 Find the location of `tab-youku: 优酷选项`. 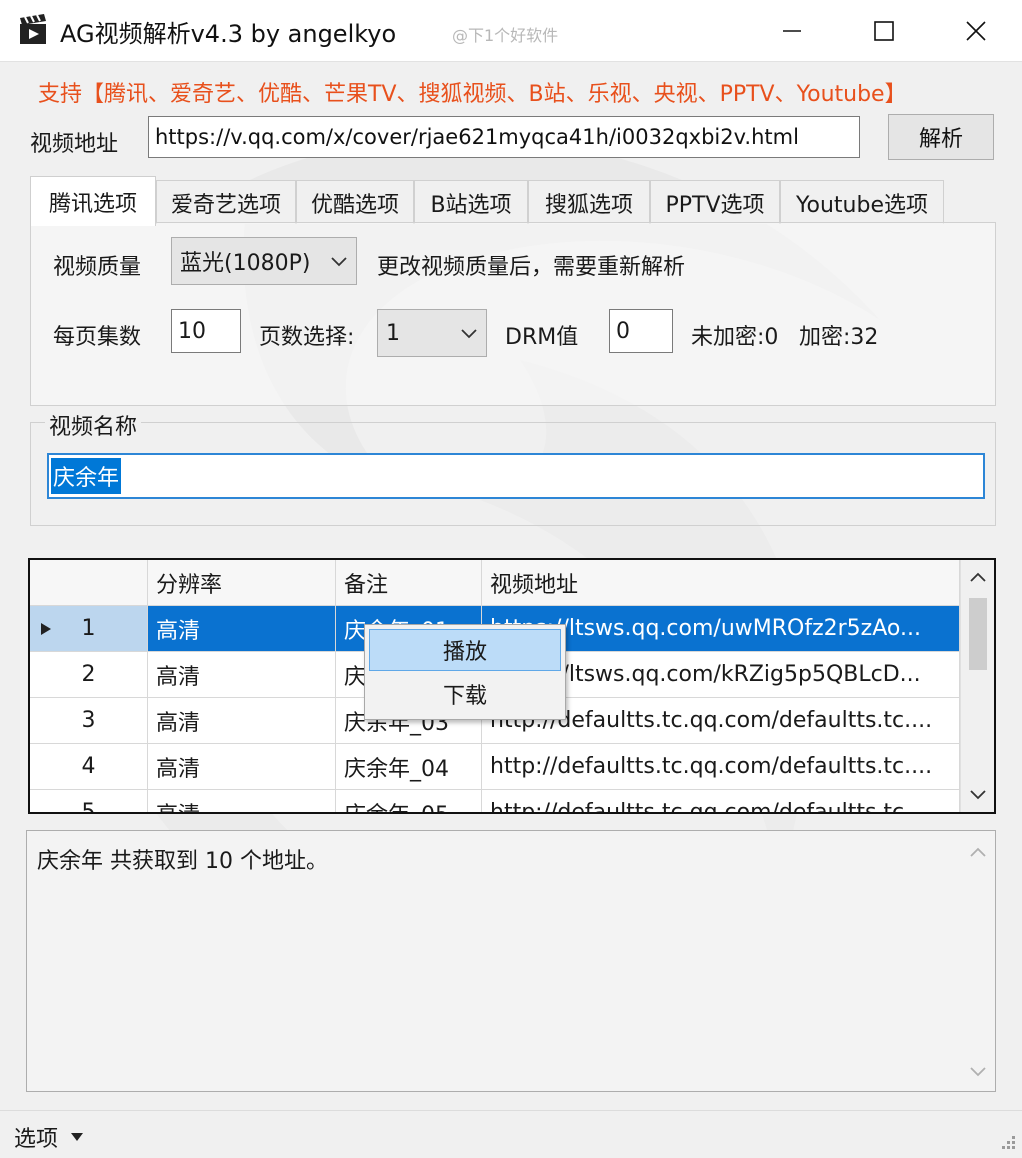

tab-youku: 优酷选项 is located at coordinates (355, 202).